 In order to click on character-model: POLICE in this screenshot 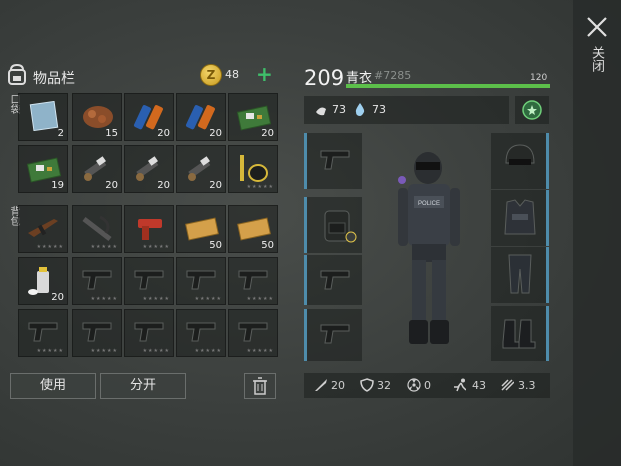, I will do `click(429, 248)`.